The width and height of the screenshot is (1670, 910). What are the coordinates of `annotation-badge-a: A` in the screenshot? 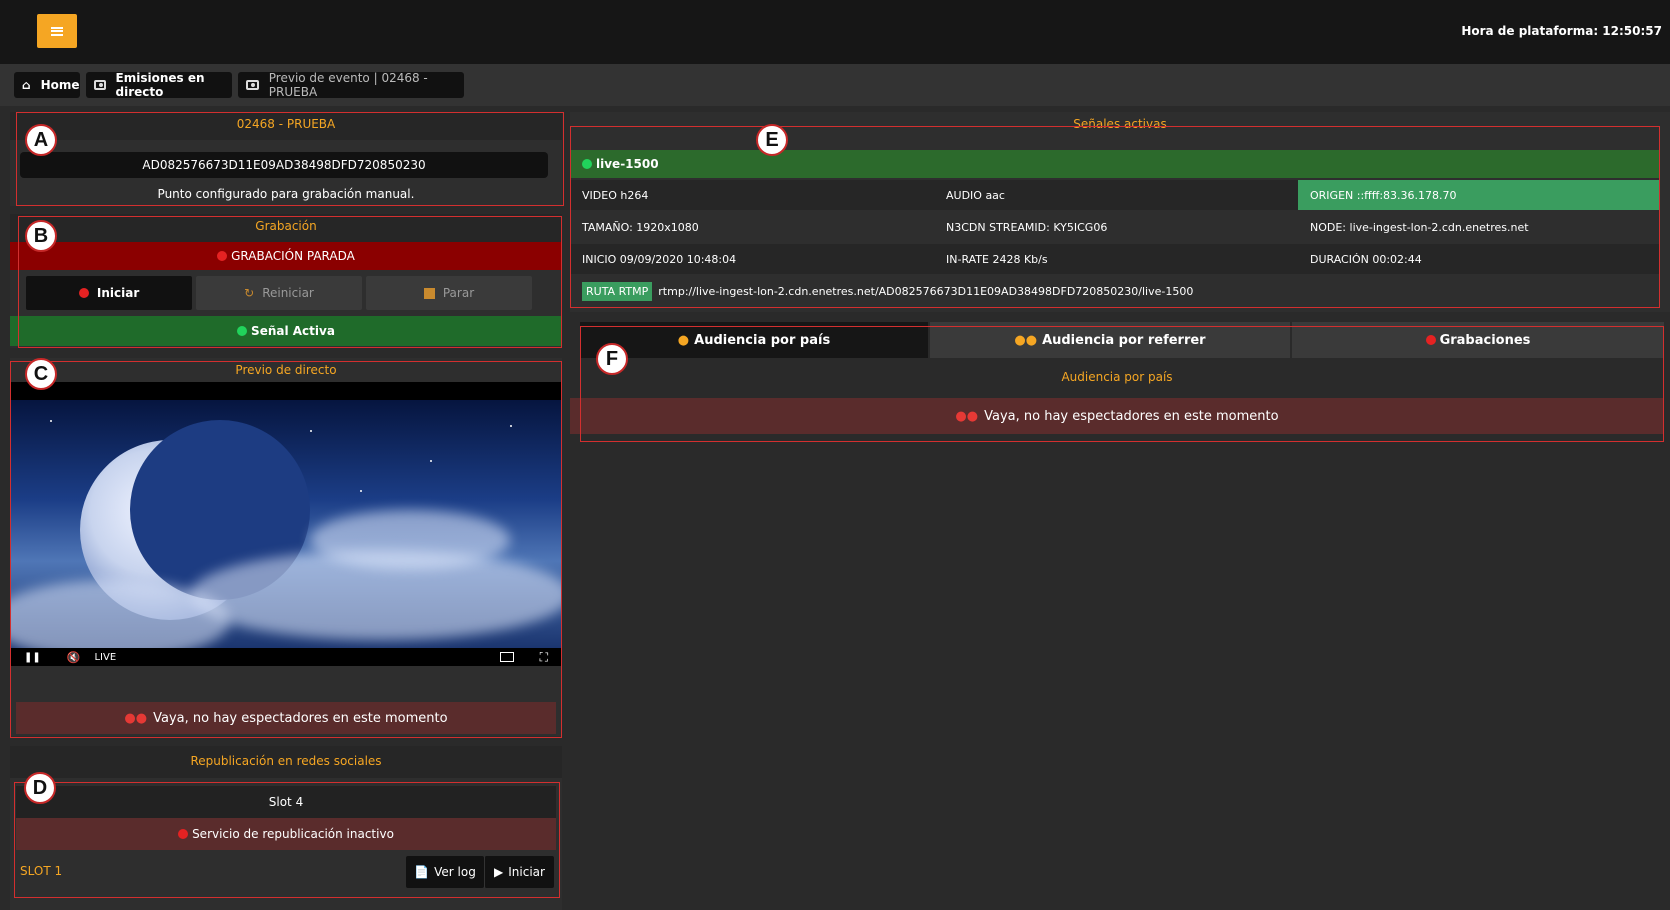 It's located at (41, 140).